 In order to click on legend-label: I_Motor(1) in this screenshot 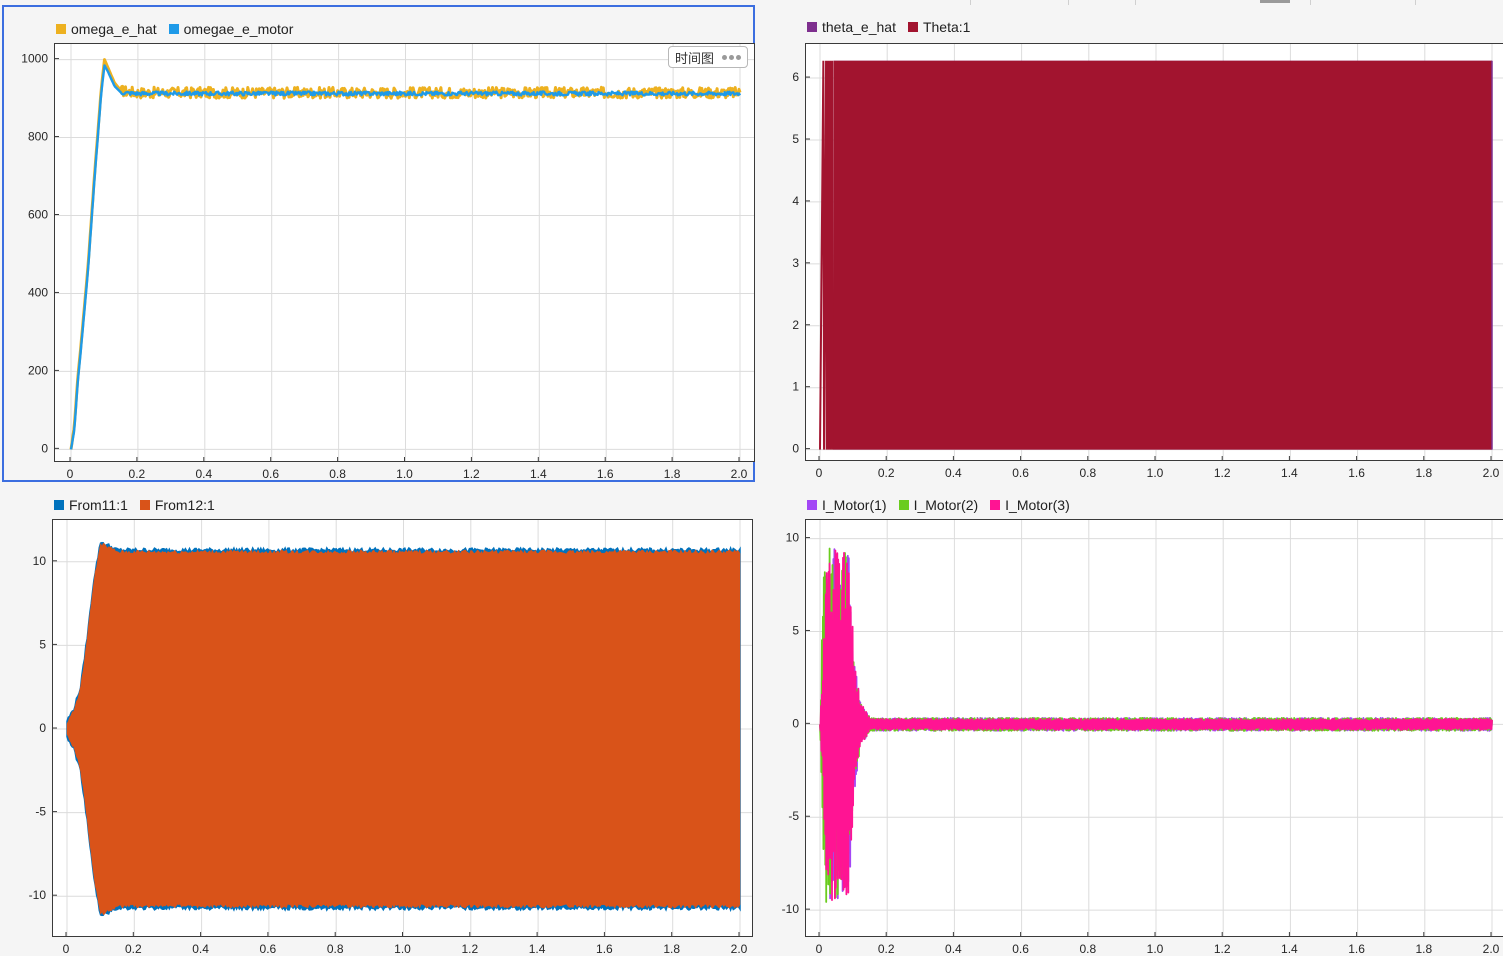, I will do `click(854, 505)`.